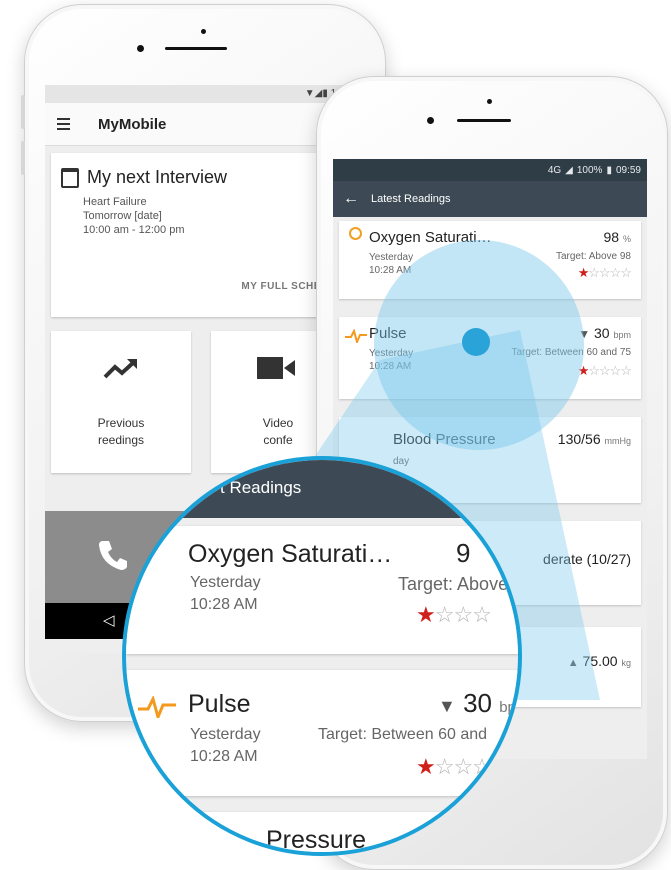  What do you see at coordinates (453, 584) in the screenshot?
I see `magnified-reading-target: Target: Above` at bounding box center [453, 584].